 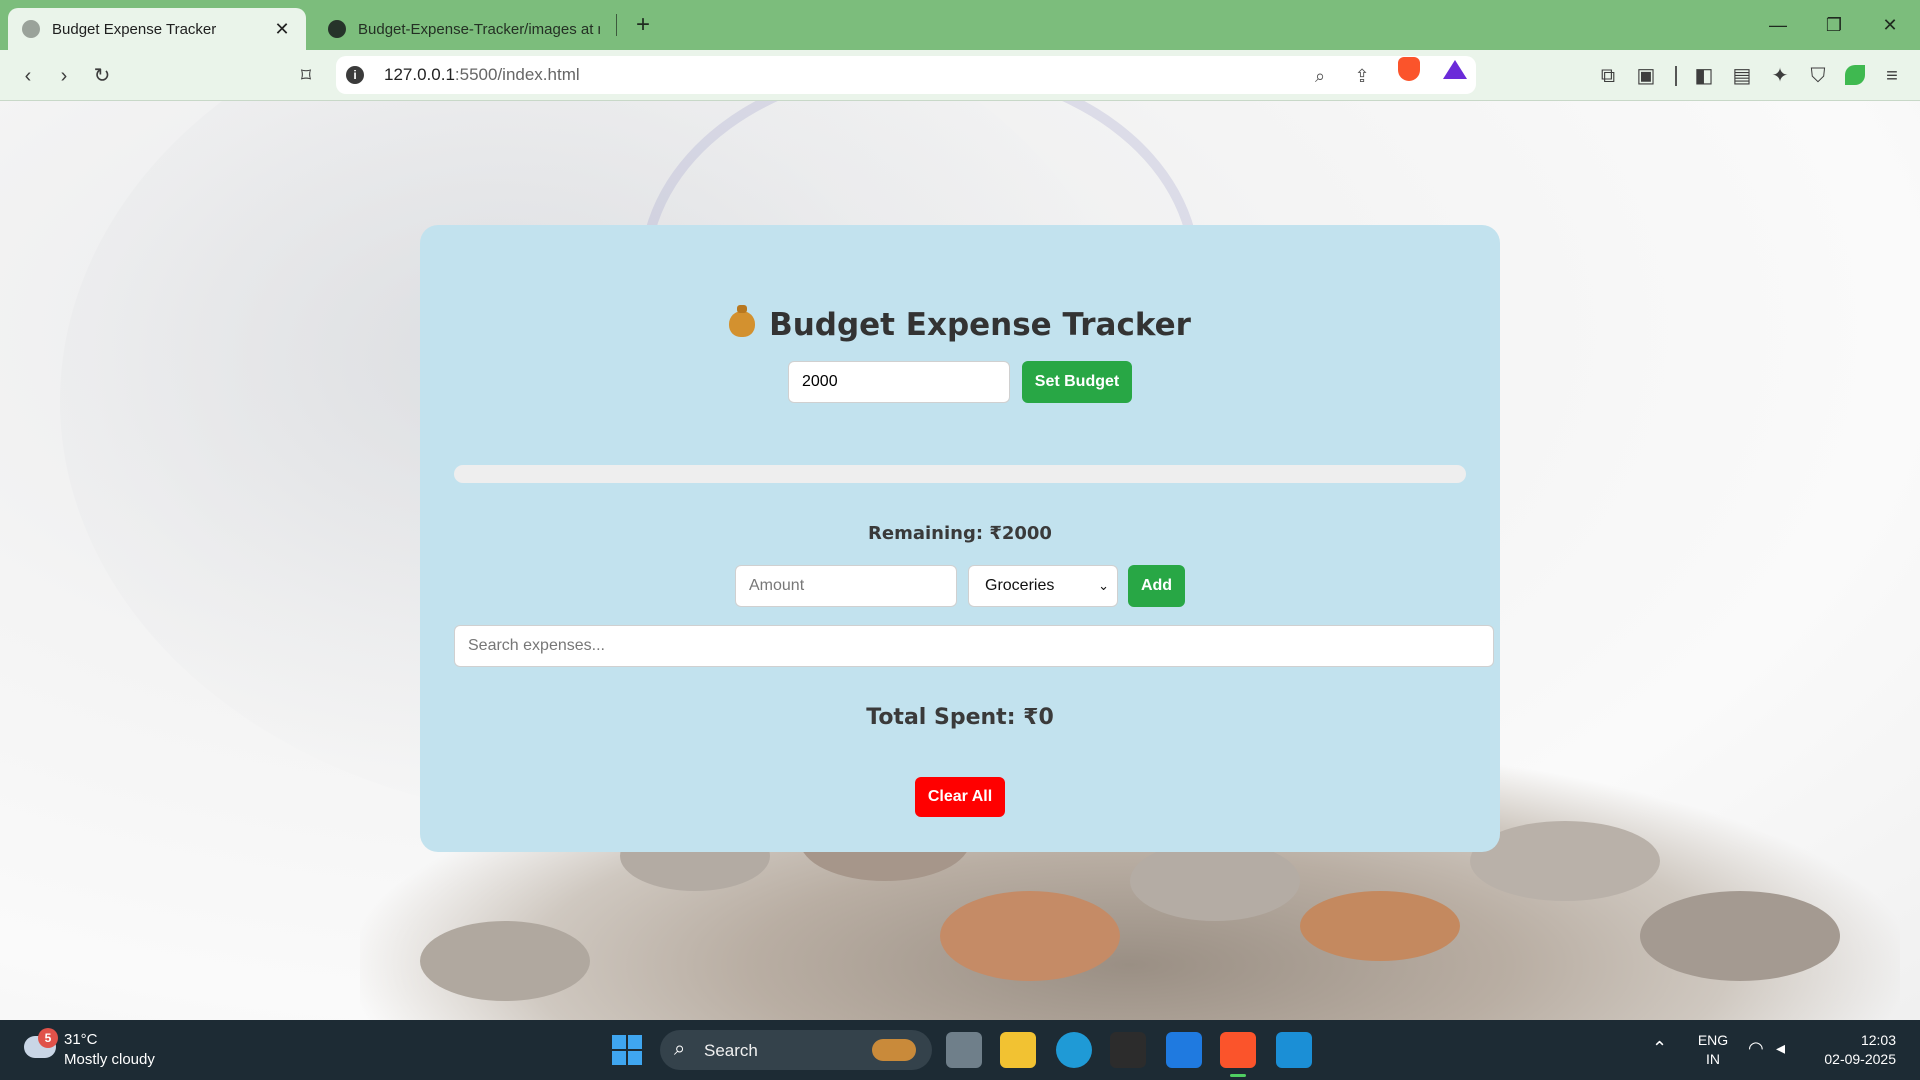 I want to click on share-icon: ⇪, so click(x=1362, y=76).